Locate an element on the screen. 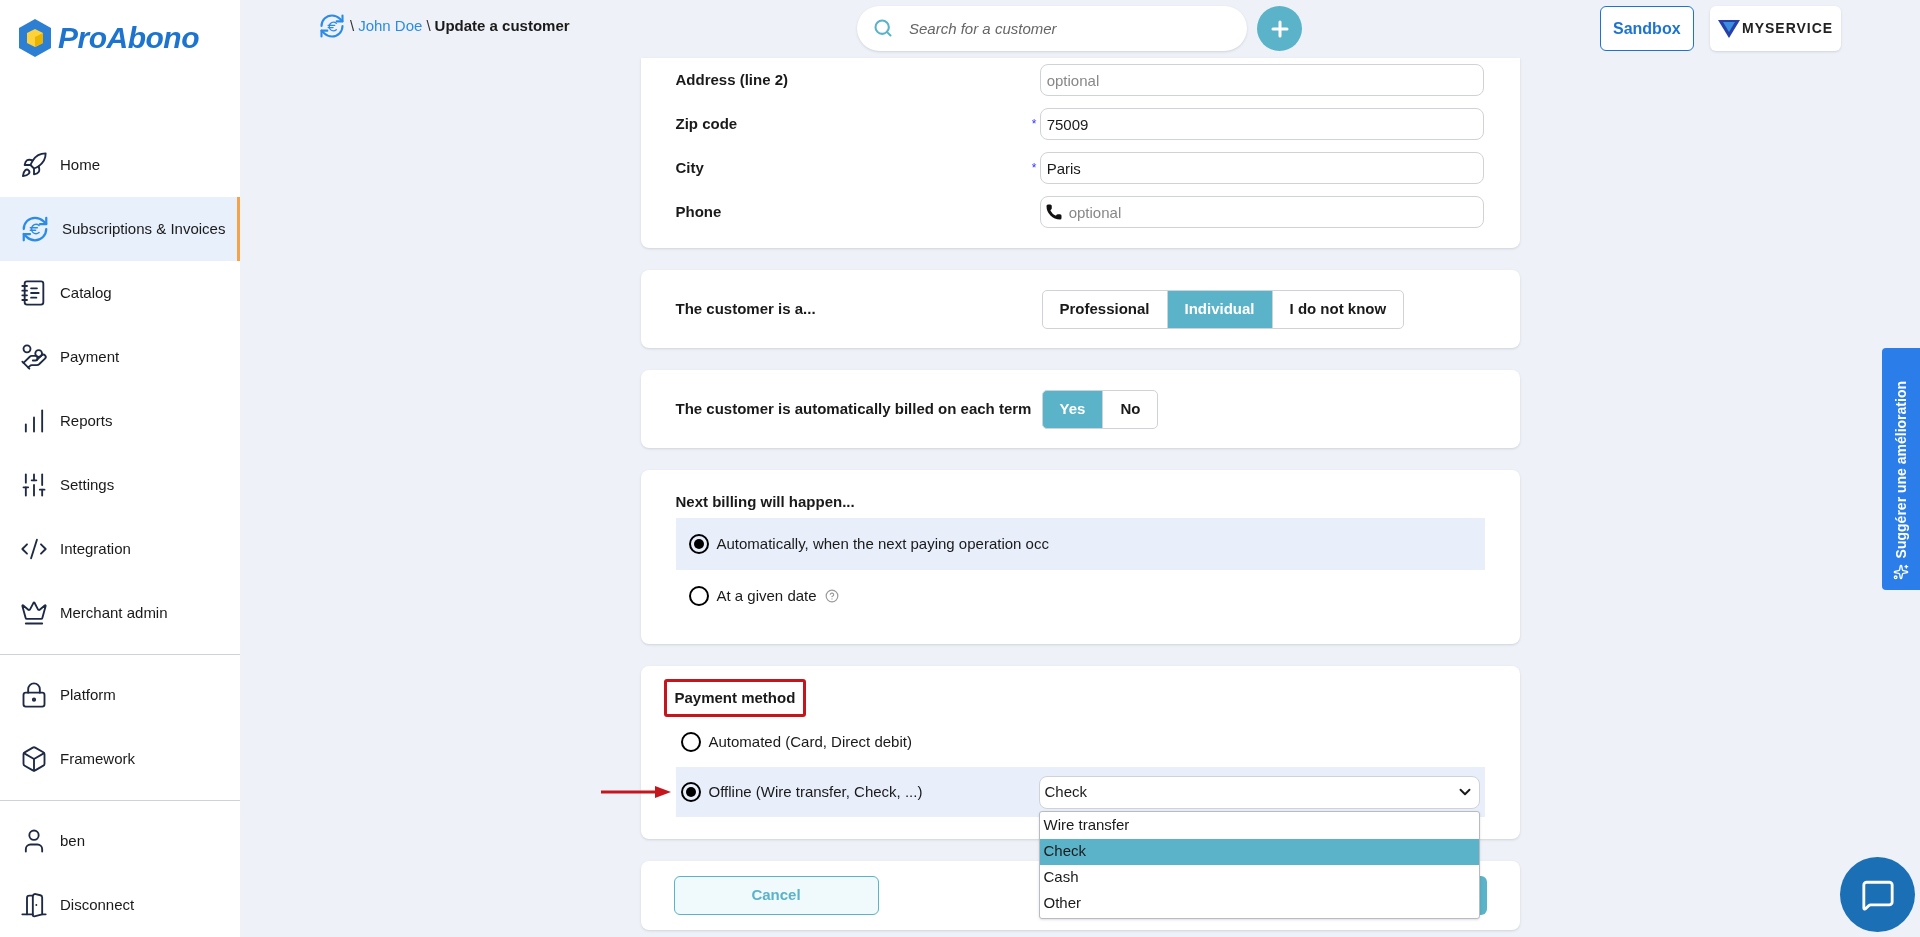  sidebar-item: Catalog is located at coordinates (120, 293).